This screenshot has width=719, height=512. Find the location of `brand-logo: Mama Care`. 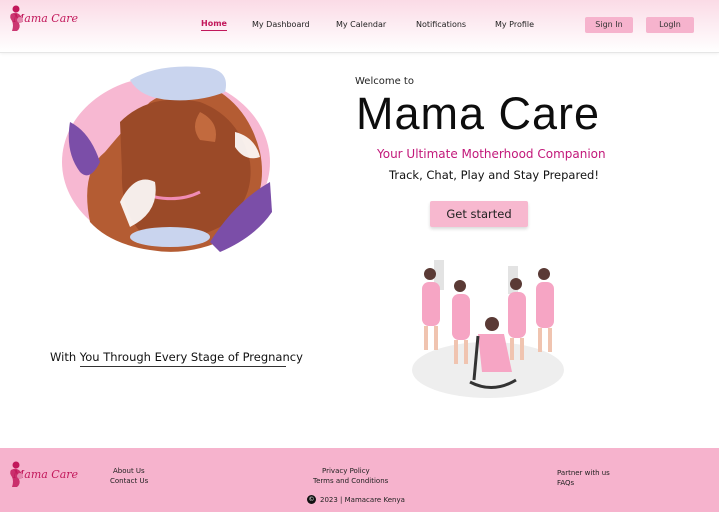

brand-logo: Mama Care is located at coordinates (41, 18).